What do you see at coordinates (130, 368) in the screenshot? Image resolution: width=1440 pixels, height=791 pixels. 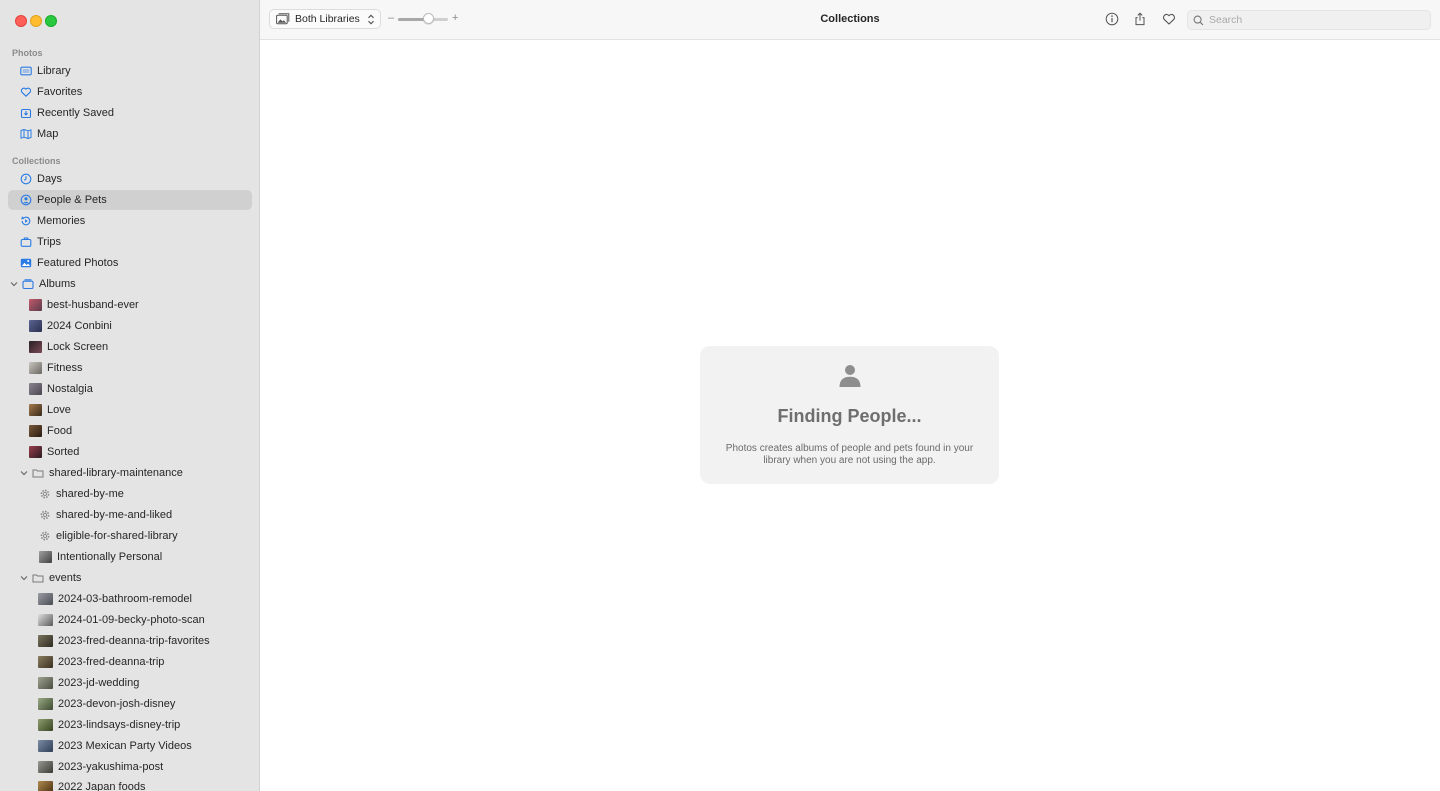 I see `album-item: Fitness` at bounding box center [130, 368].